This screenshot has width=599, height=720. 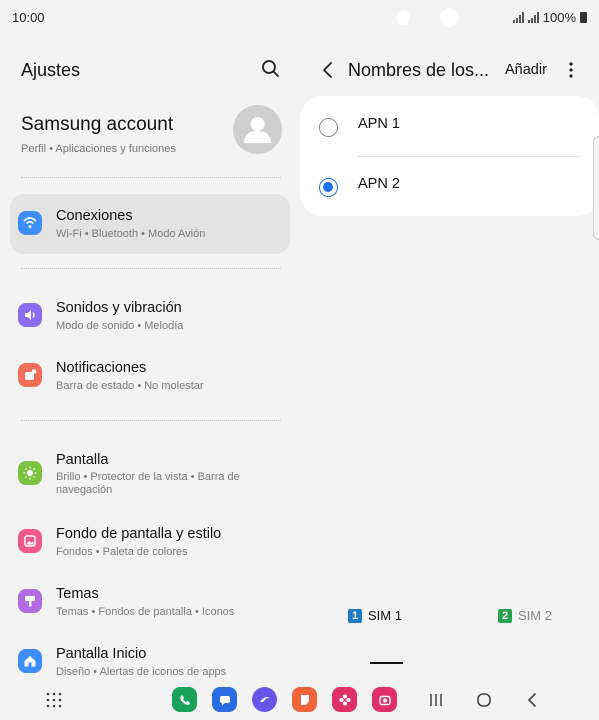 I want to click on menu-label: Sonidos y vibración, so click(x=119, y=308).